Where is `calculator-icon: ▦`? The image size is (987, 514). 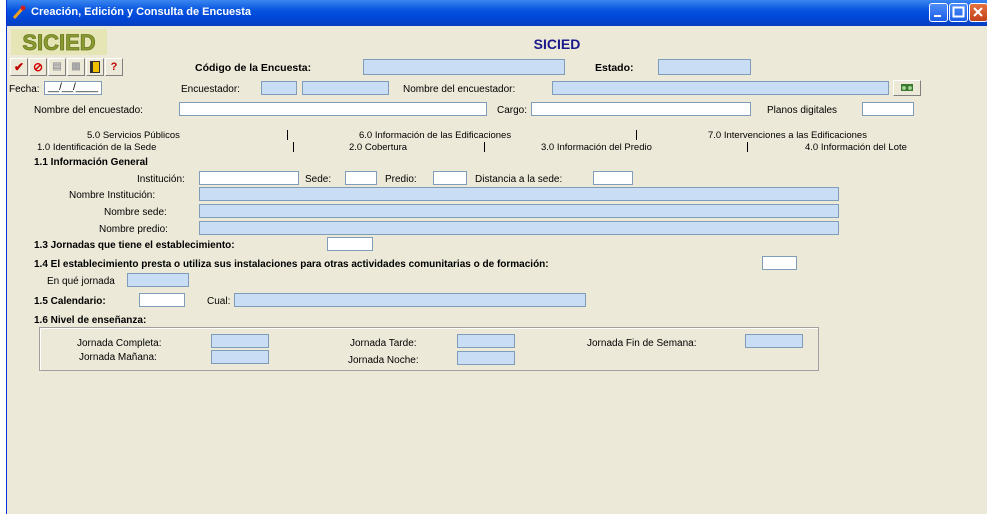
calculator-icon: ▦ is located at coordinates (76, 66).